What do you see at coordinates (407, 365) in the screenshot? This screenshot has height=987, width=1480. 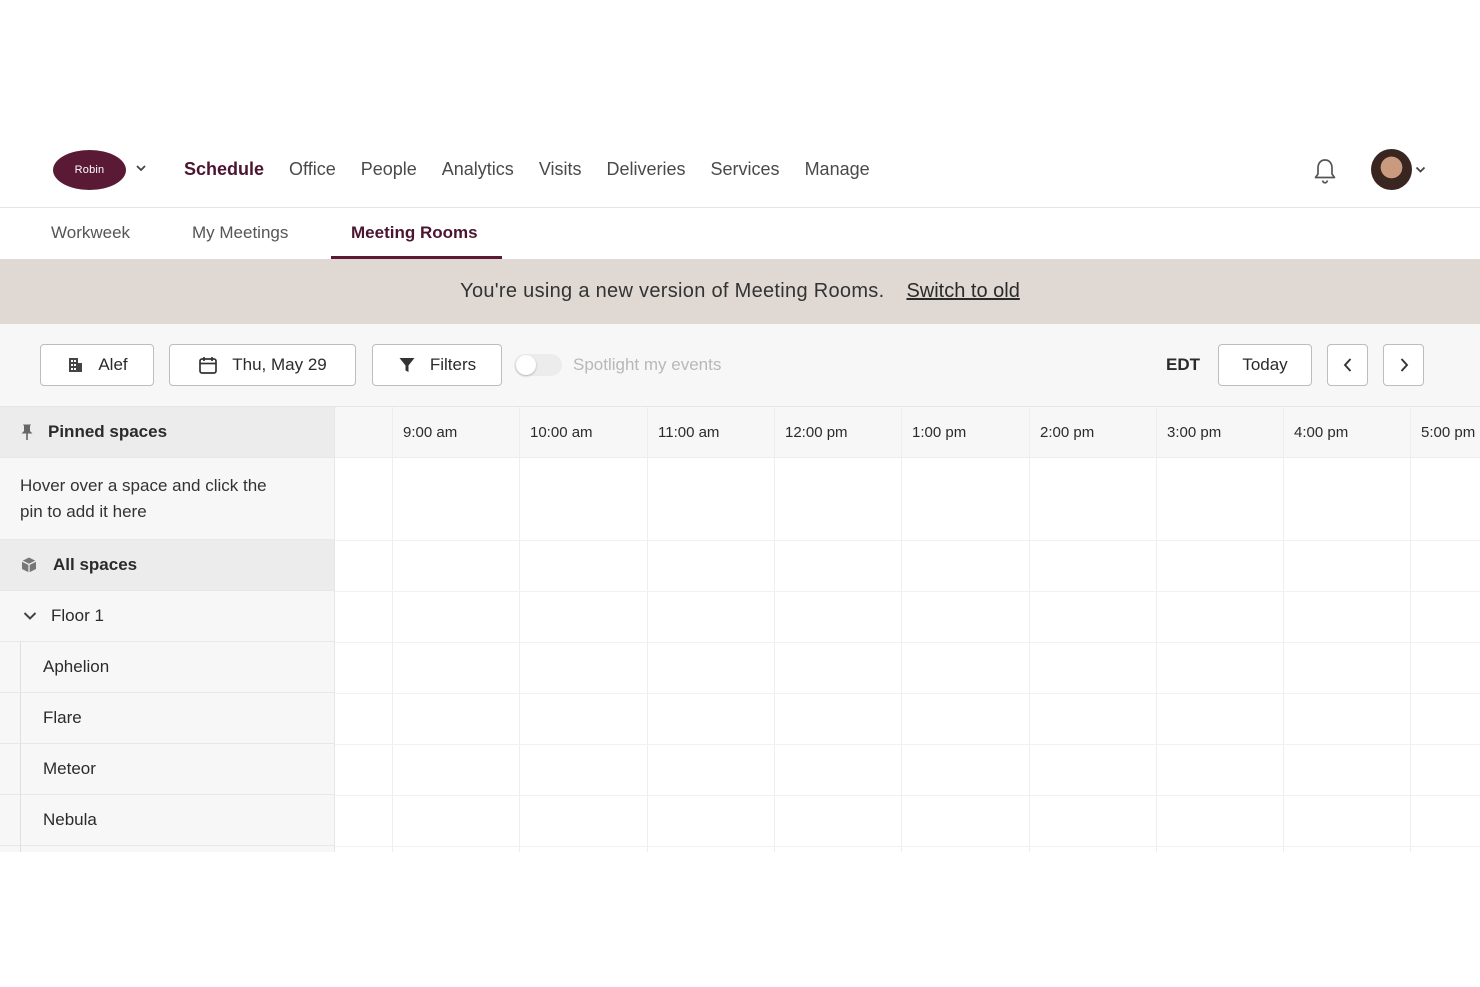 I see `filter-icon` at bounding box center [407, 365].